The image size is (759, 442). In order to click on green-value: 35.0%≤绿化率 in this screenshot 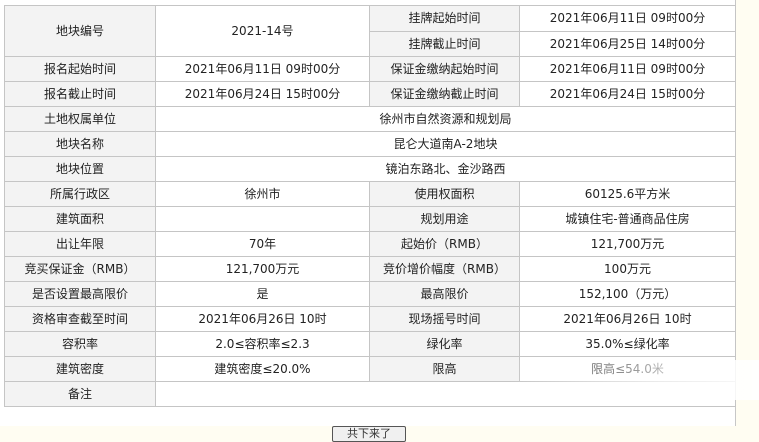, I will do `click(627, 344)`.